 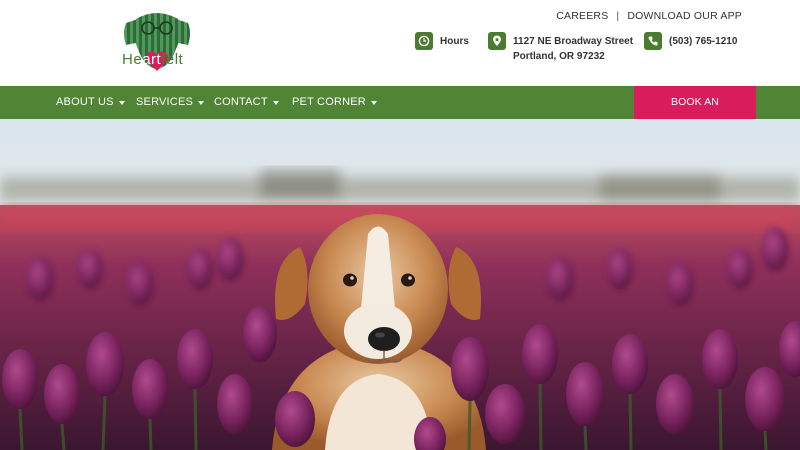 I want to click on clock-icon, so click(x=424, y=41).